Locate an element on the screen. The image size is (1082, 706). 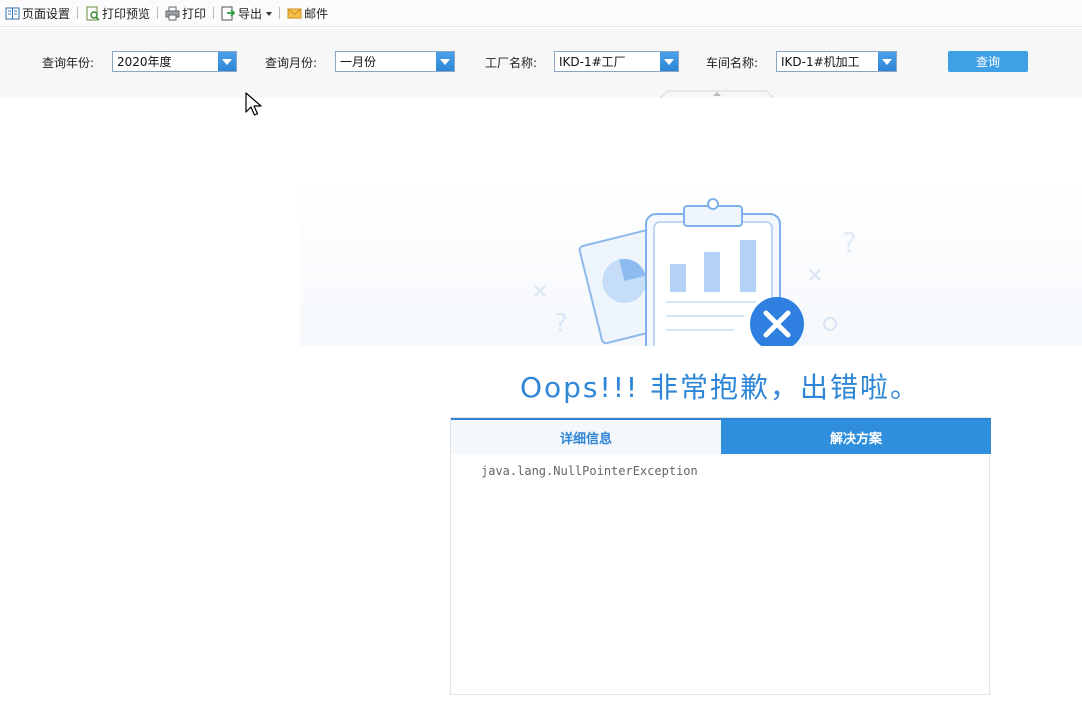
year-select: 2020年度 is located at coordinates (174, 61).